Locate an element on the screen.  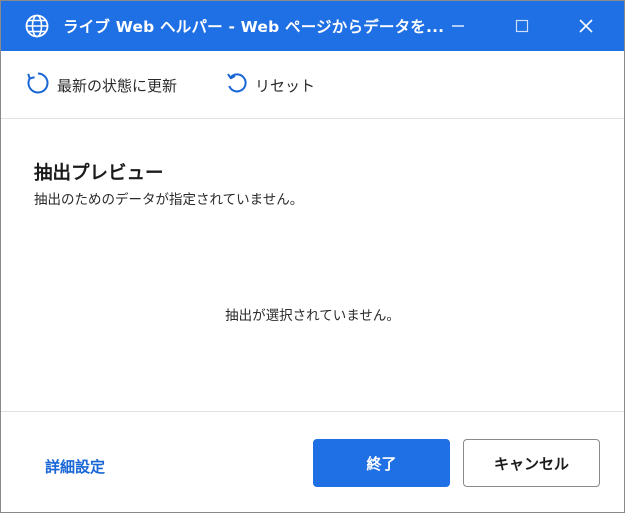
reset-label: リセット is located at coordinates (285, 85).